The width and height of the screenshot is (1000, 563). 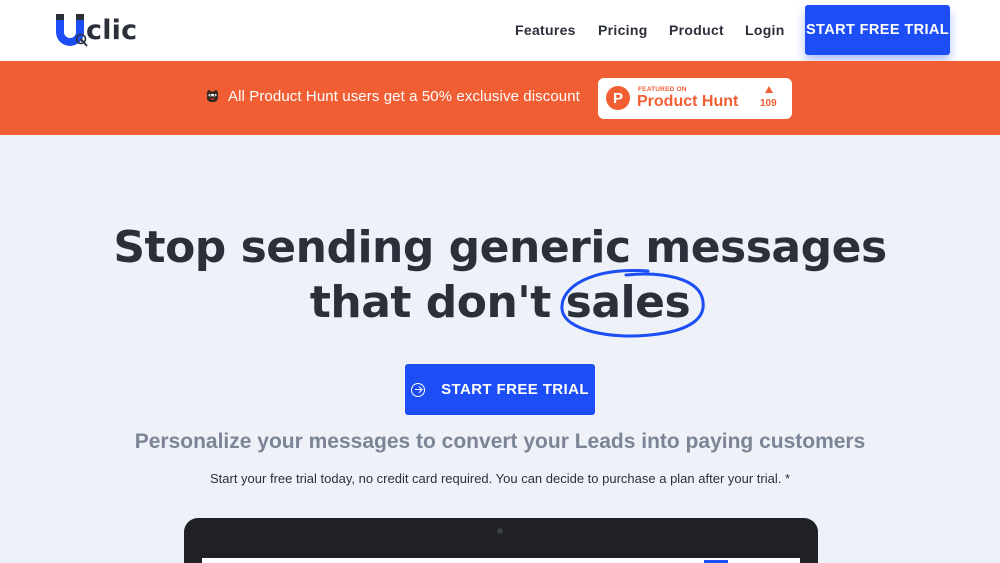 I want to click on nav-features: Features, so click(x=545, y=30).